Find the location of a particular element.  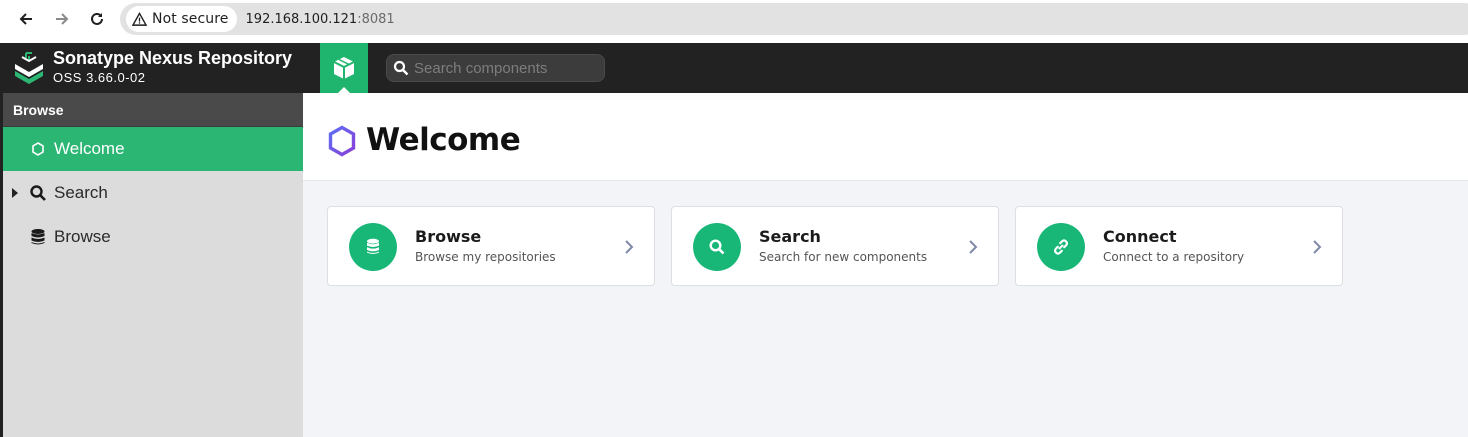

search-input is located at coordinates (504, 68).